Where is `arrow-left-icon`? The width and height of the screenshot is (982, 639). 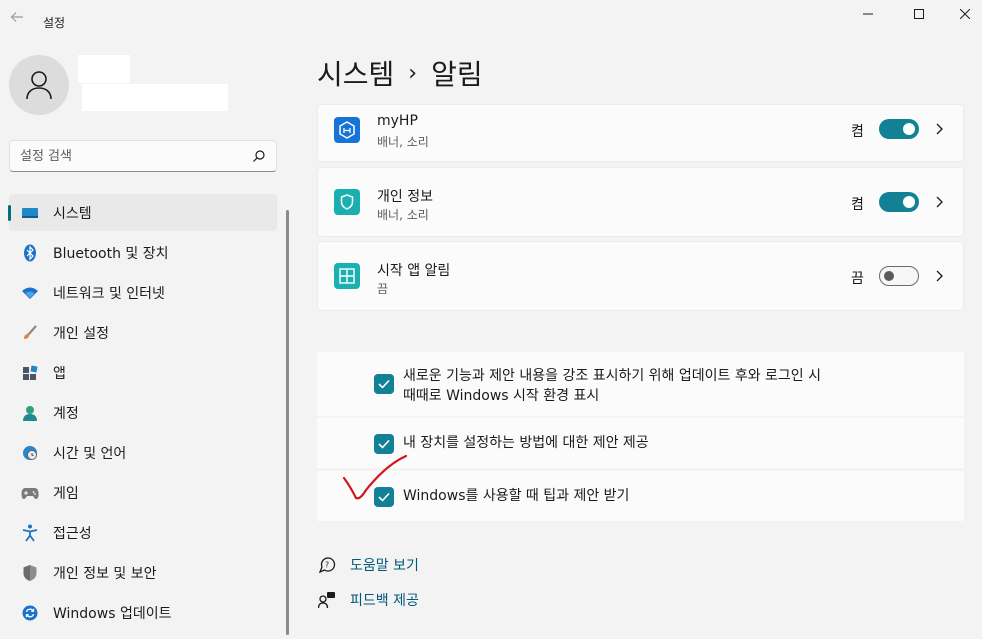
arrow-left-icon is located at coordinates (16, 17).